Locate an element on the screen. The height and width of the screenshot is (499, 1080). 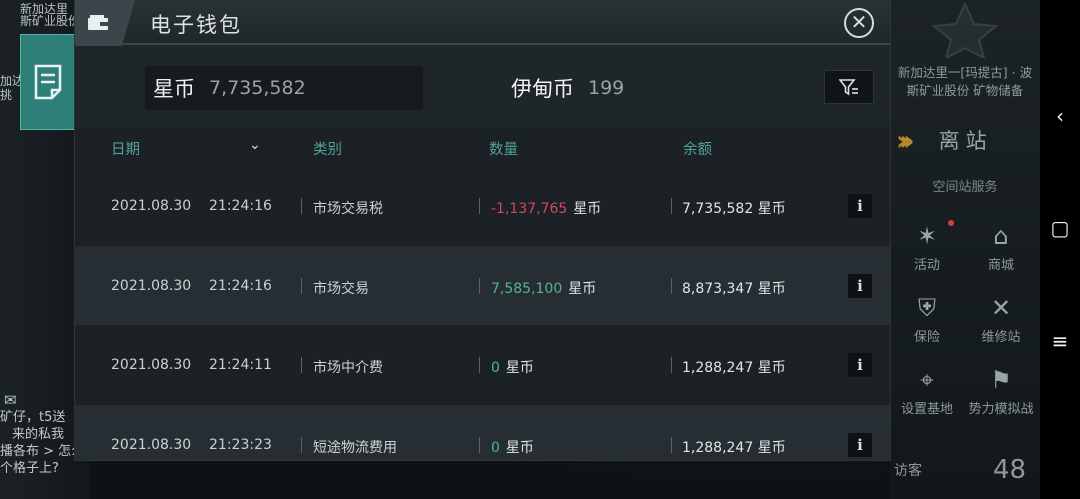
star-coin-balance: 星币 7,735,582 is located at coordinates (284, 88).